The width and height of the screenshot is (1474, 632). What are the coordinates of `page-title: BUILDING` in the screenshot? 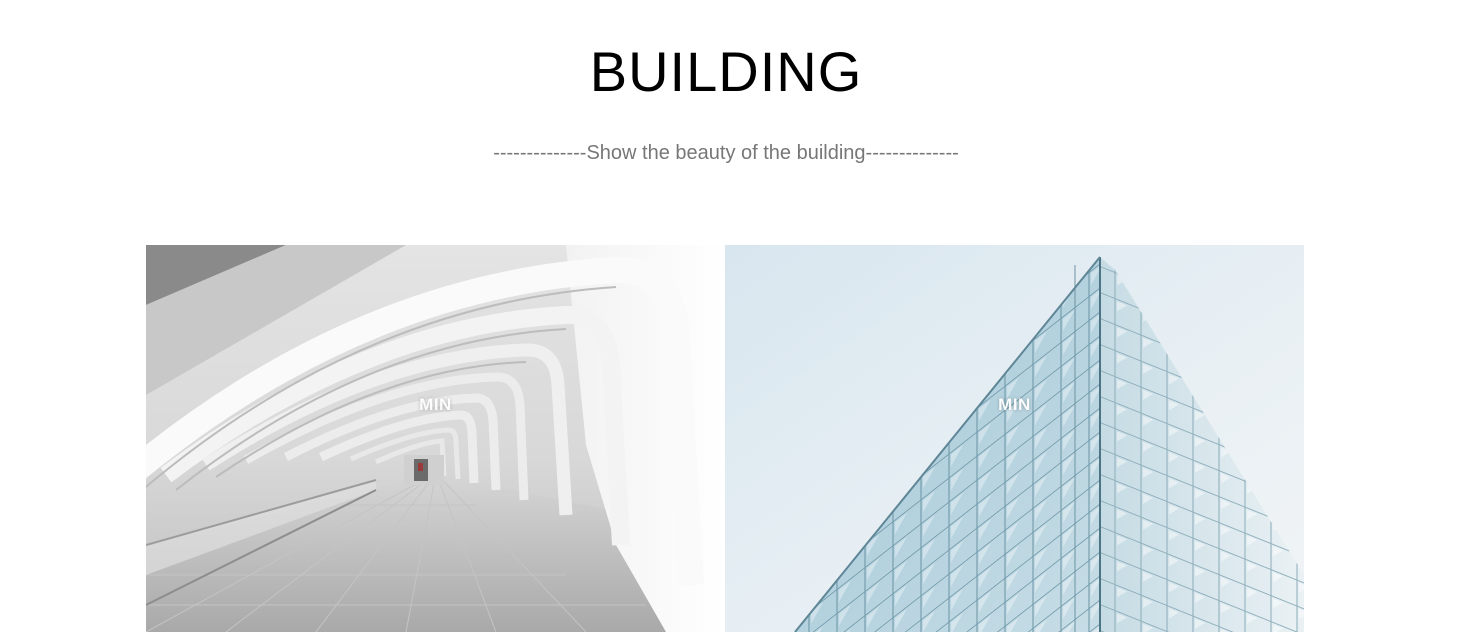 It's located at (726, 71).